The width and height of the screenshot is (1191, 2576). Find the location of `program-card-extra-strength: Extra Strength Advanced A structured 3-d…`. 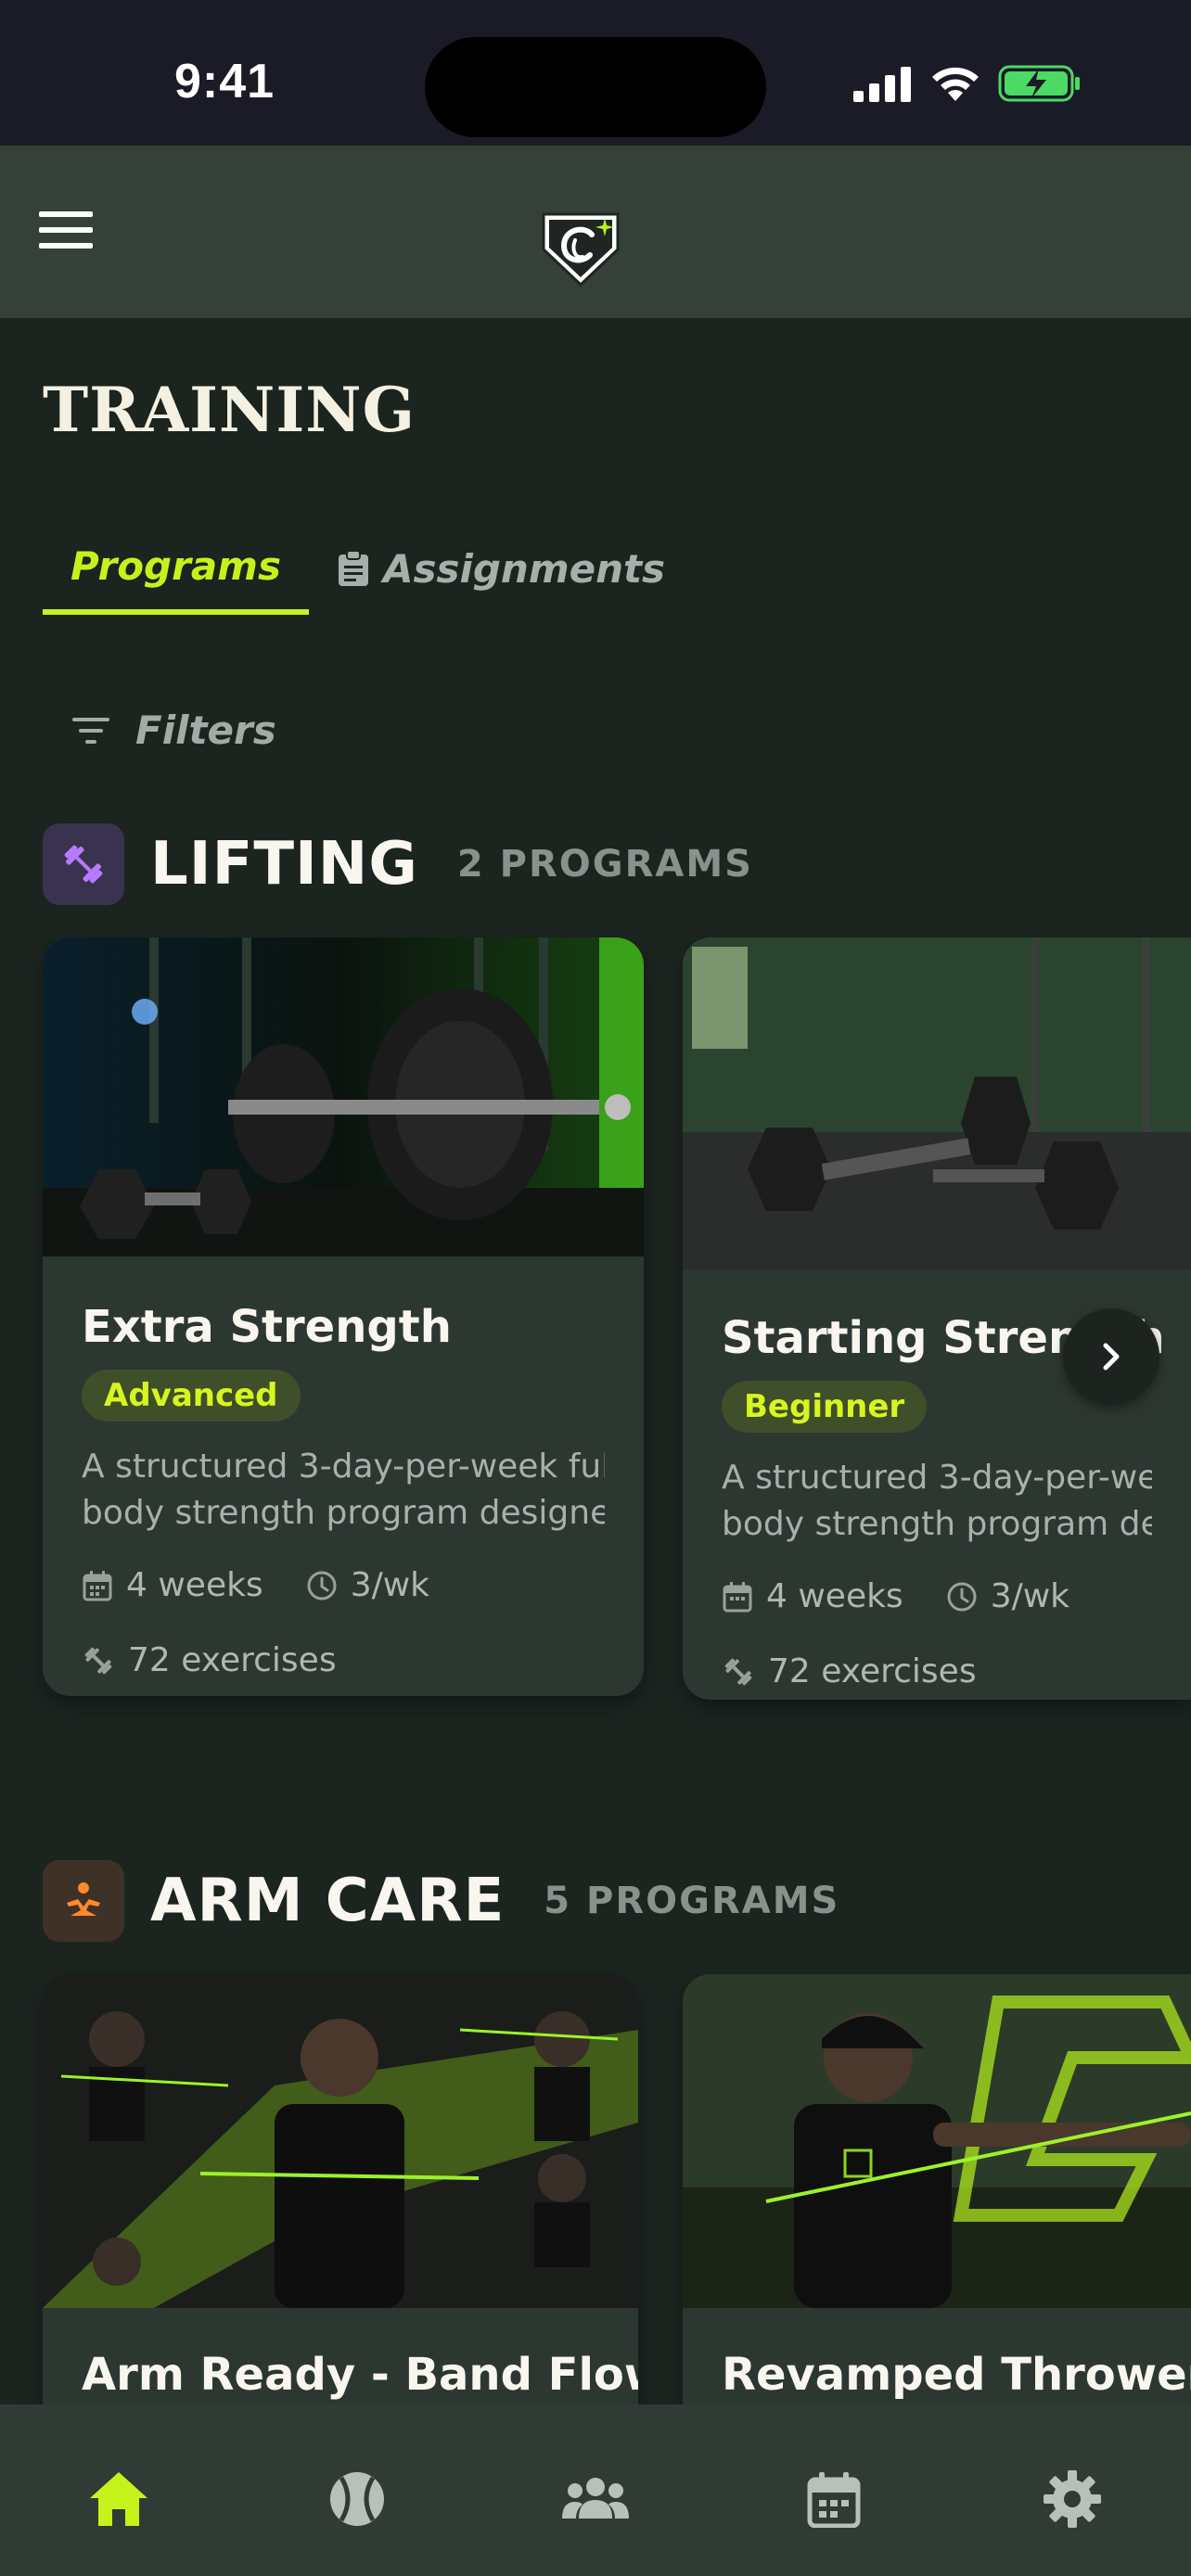

program-card-extra-strength: Extra Strength Advanced A structured 3-d… is located at coordinates (343, 1317).